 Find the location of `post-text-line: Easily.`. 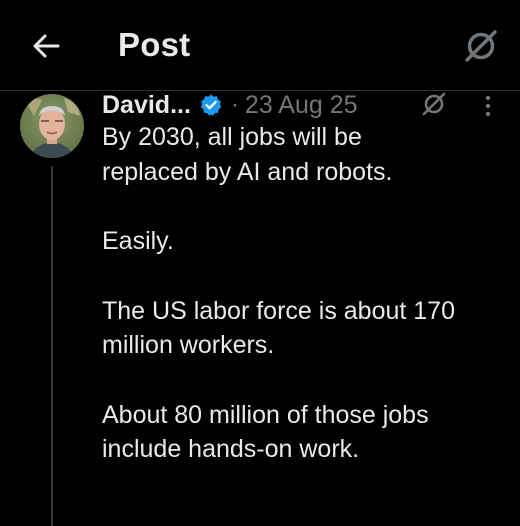

post-text-line: Easily. is located at coordinates (138, 241).